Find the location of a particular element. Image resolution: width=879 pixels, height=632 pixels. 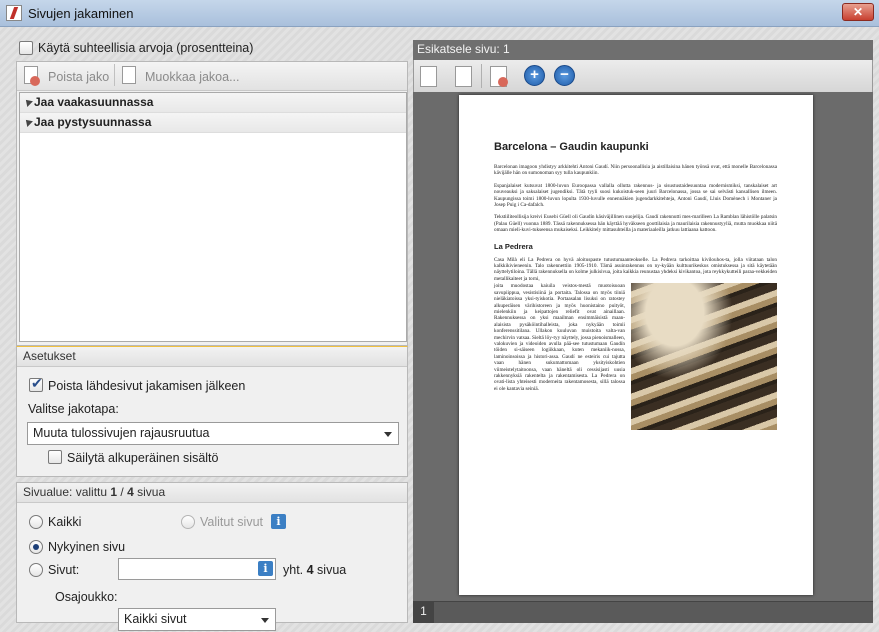

remove-split-icon is located at coordinates (32, 76).